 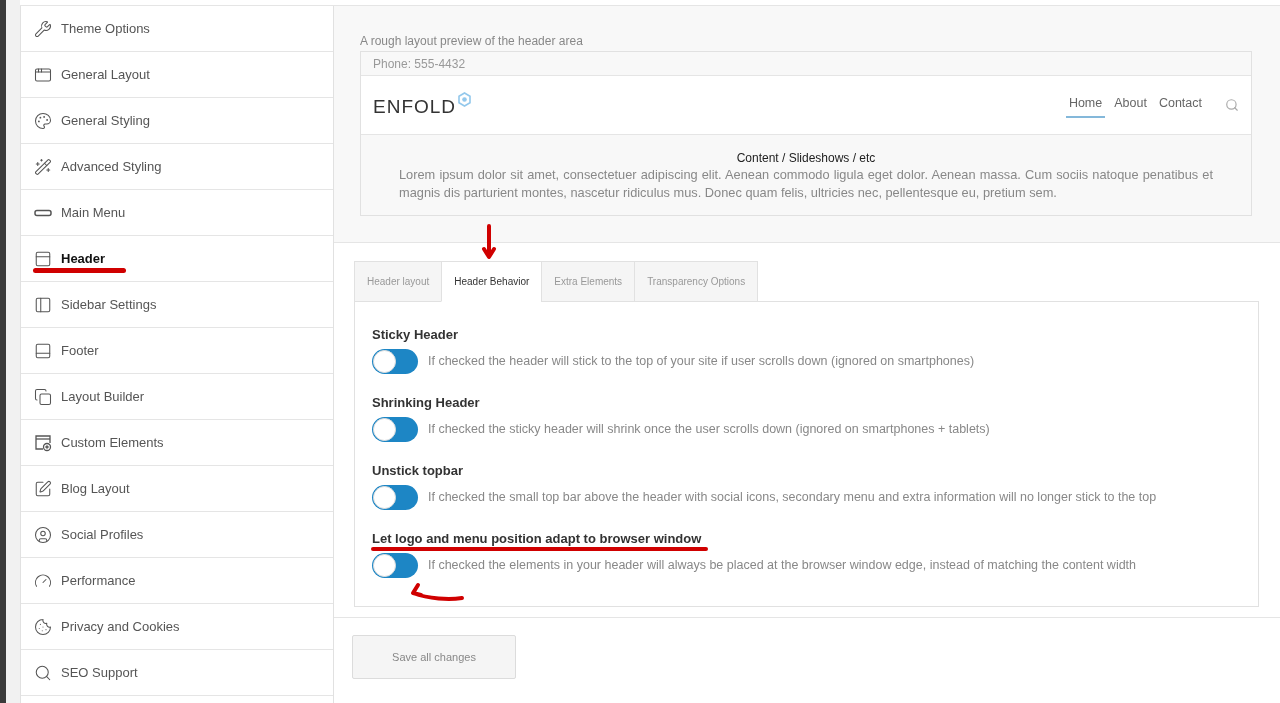 What do you see at coordinates (43, 488) in the screenshot?
I see `edit-icon` at bounding box center [43, 488].